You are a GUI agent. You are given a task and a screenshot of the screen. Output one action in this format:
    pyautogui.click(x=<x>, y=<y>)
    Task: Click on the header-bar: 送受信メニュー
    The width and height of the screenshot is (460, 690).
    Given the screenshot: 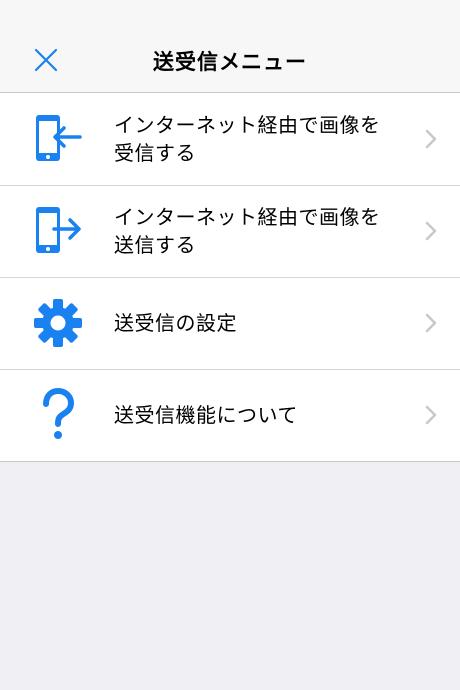 What is the action you would take?
    pyautogui.click(x=230, y=46)
    